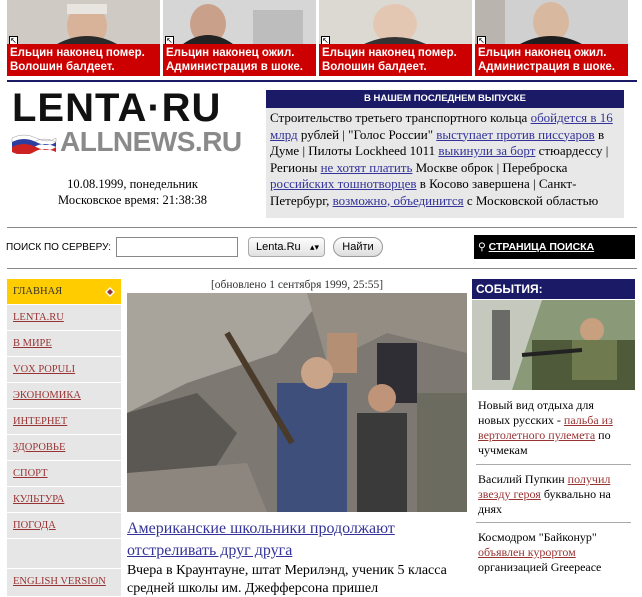 This screenshot has height=597, width=642. I want to click on nav-item-economy: ЭКОНОМИКА, so click(64, 396).